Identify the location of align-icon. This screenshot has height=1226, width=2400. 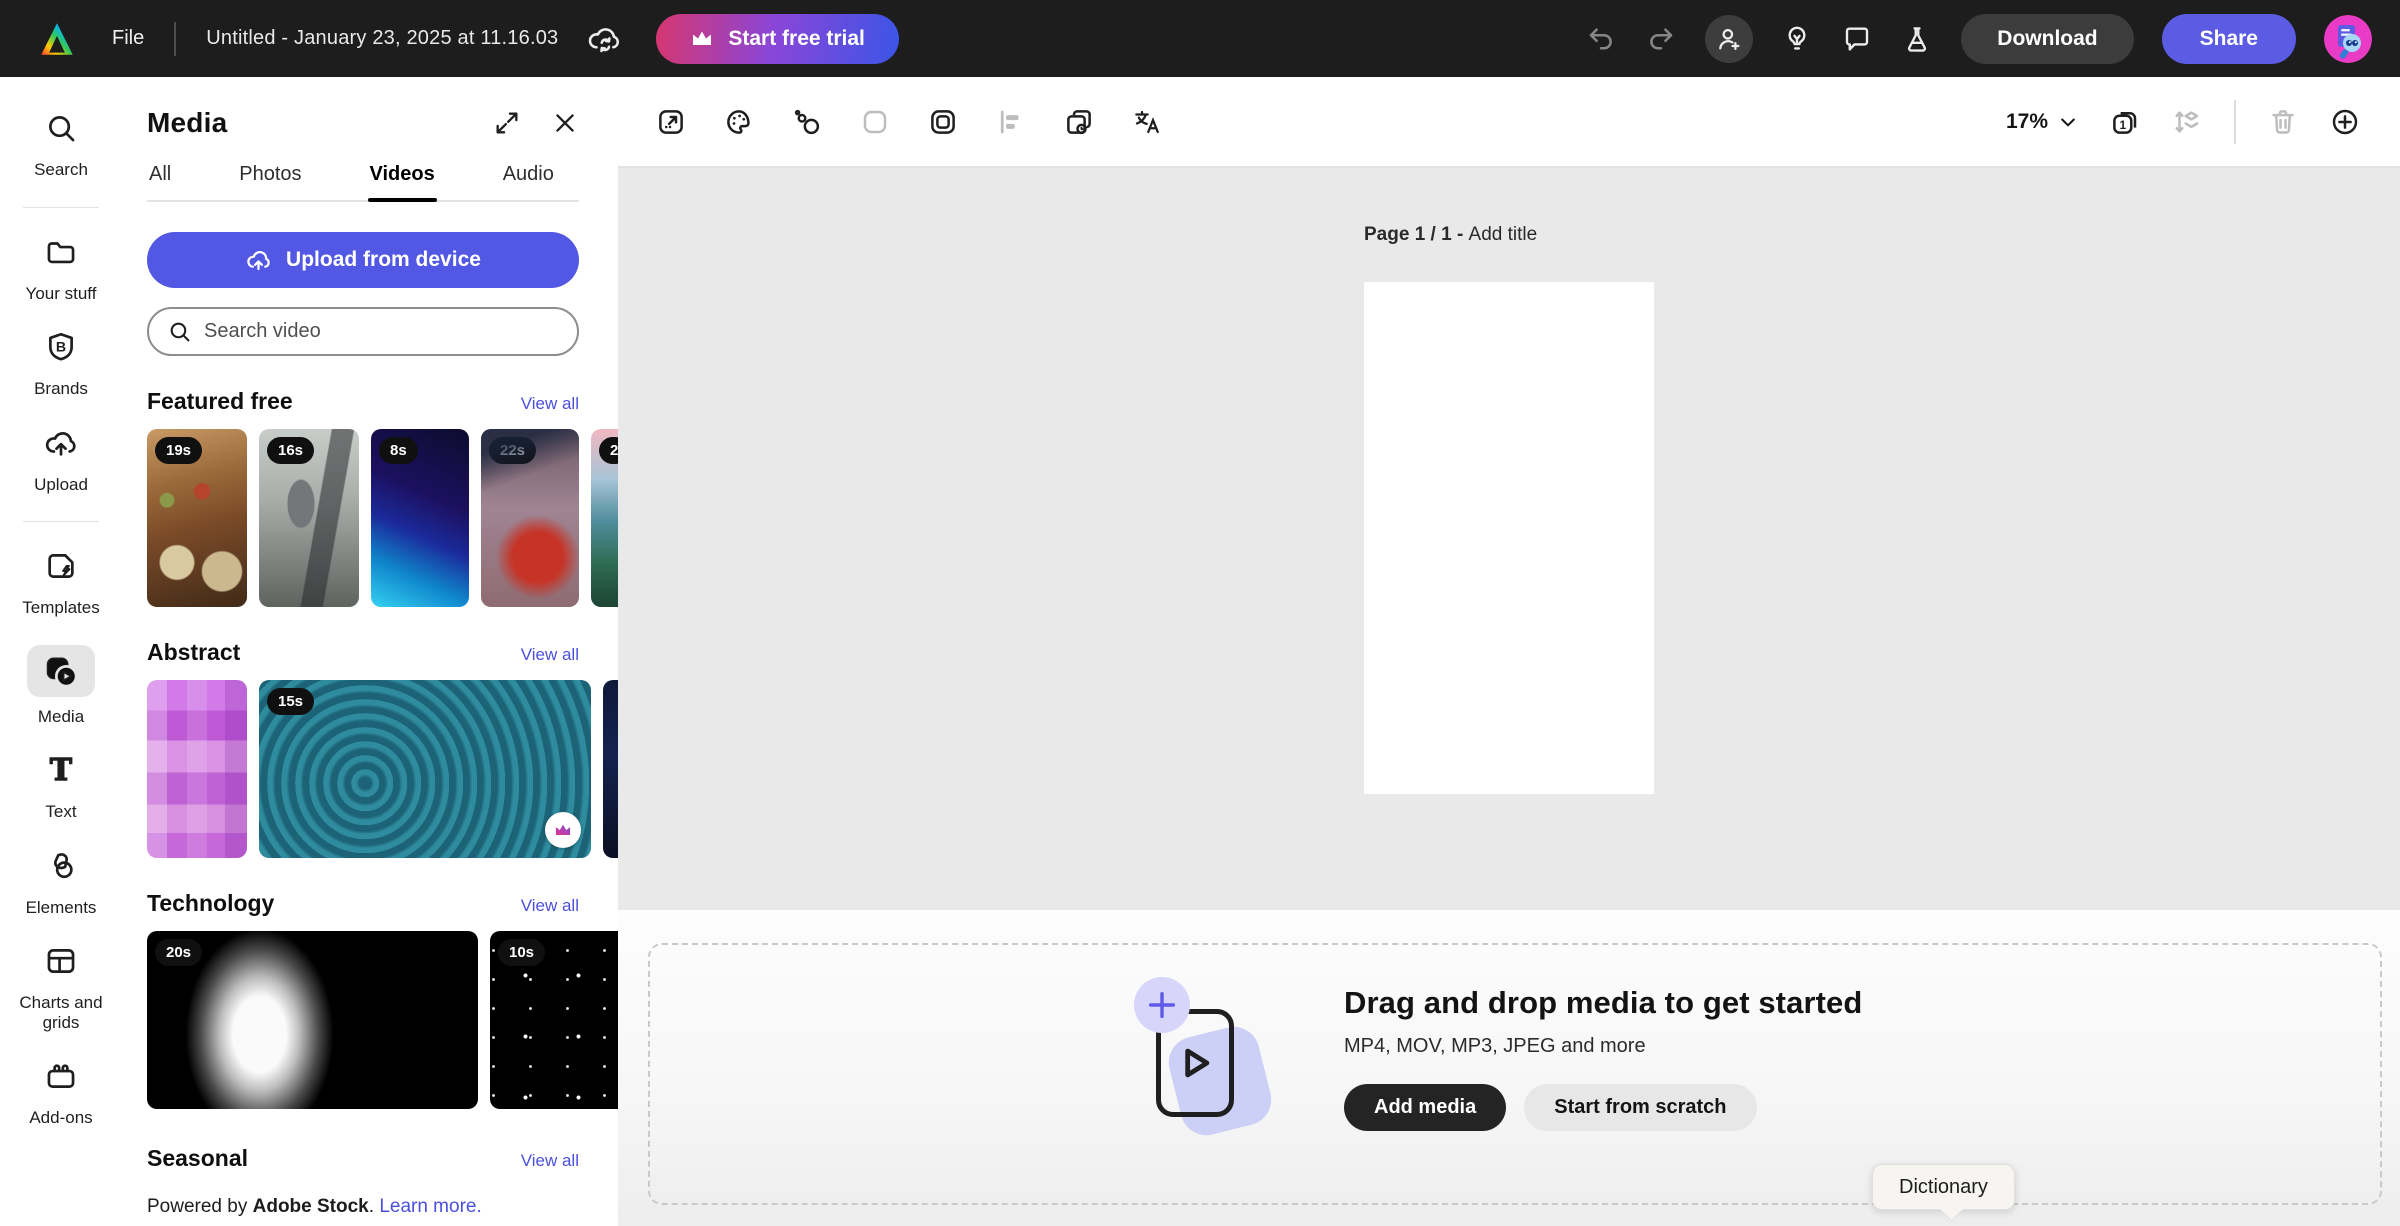
(1011, 122).